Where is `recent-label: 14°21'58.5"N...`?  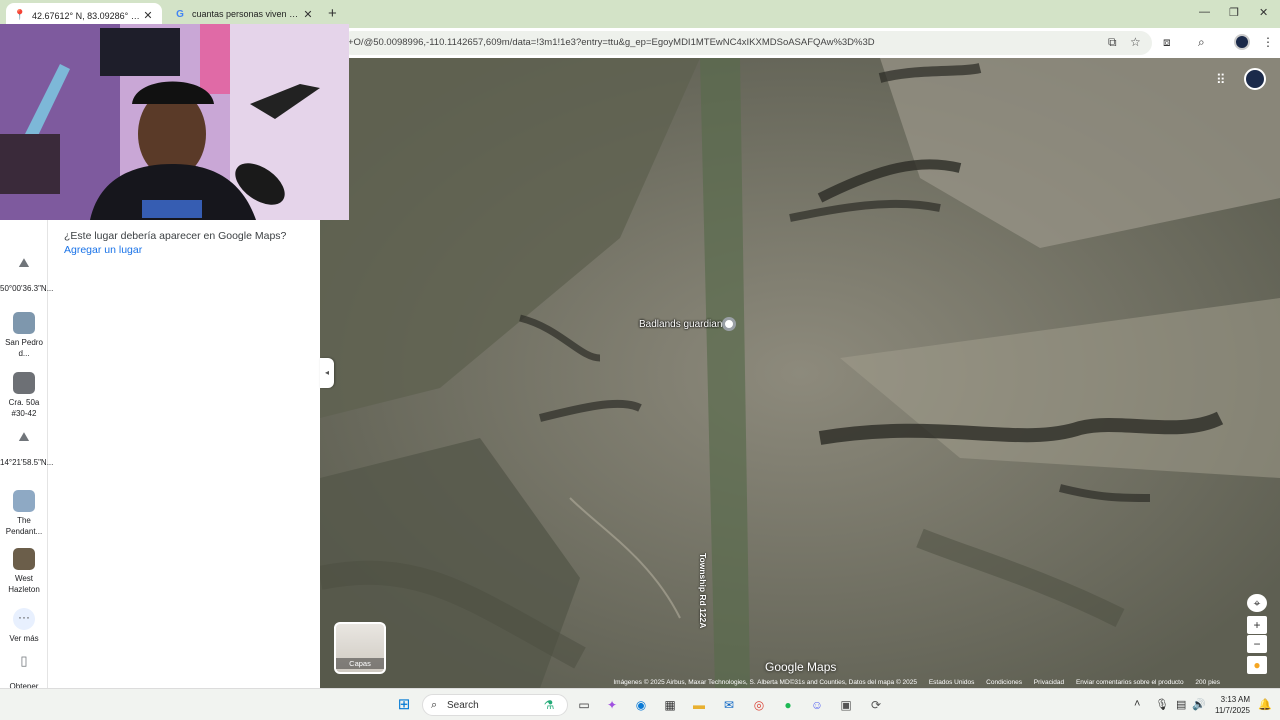 recent-label: 14°21'58.5"N... is located at coordinates (27, 462).